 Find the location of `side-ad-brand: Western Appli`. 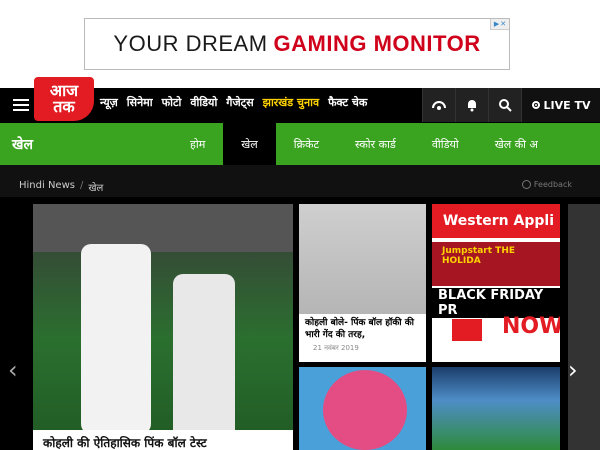

side-ad-brand: Western Appli is located at coordinates (496, 221).